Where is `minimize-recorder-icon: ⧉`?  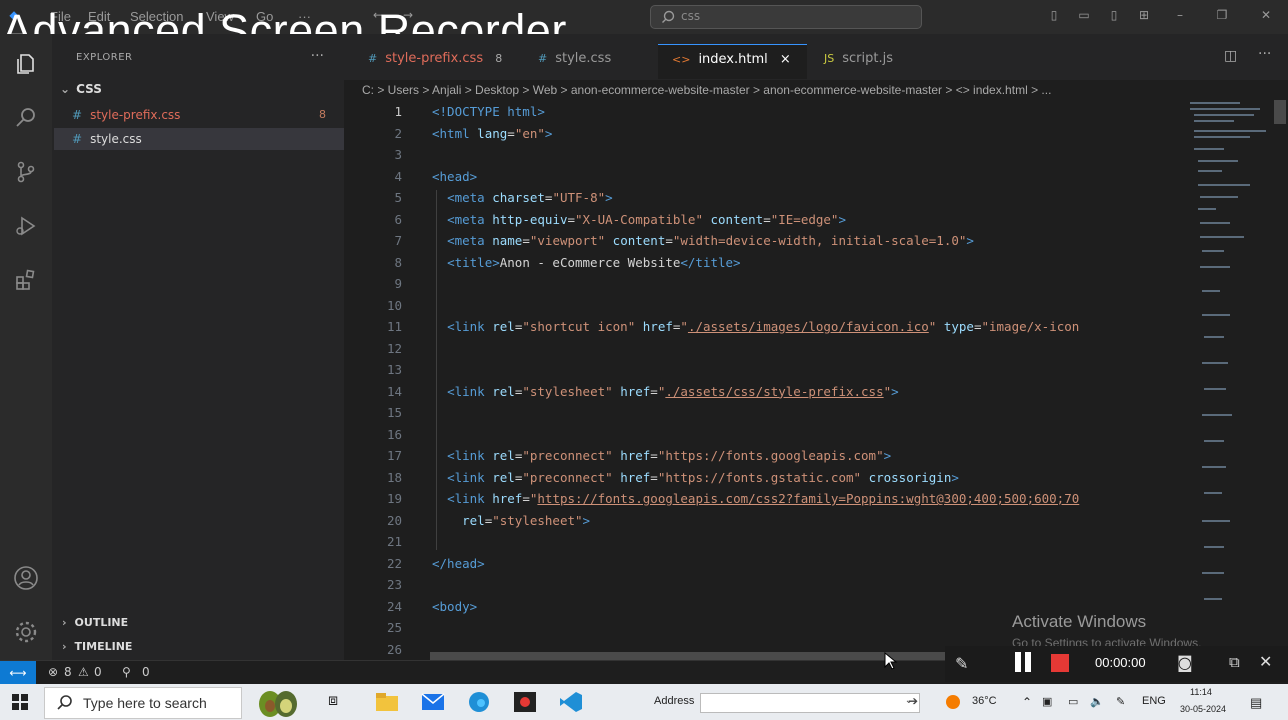
minimize-recorder-icon: ⧉ is located at coordinates (1234, 662).